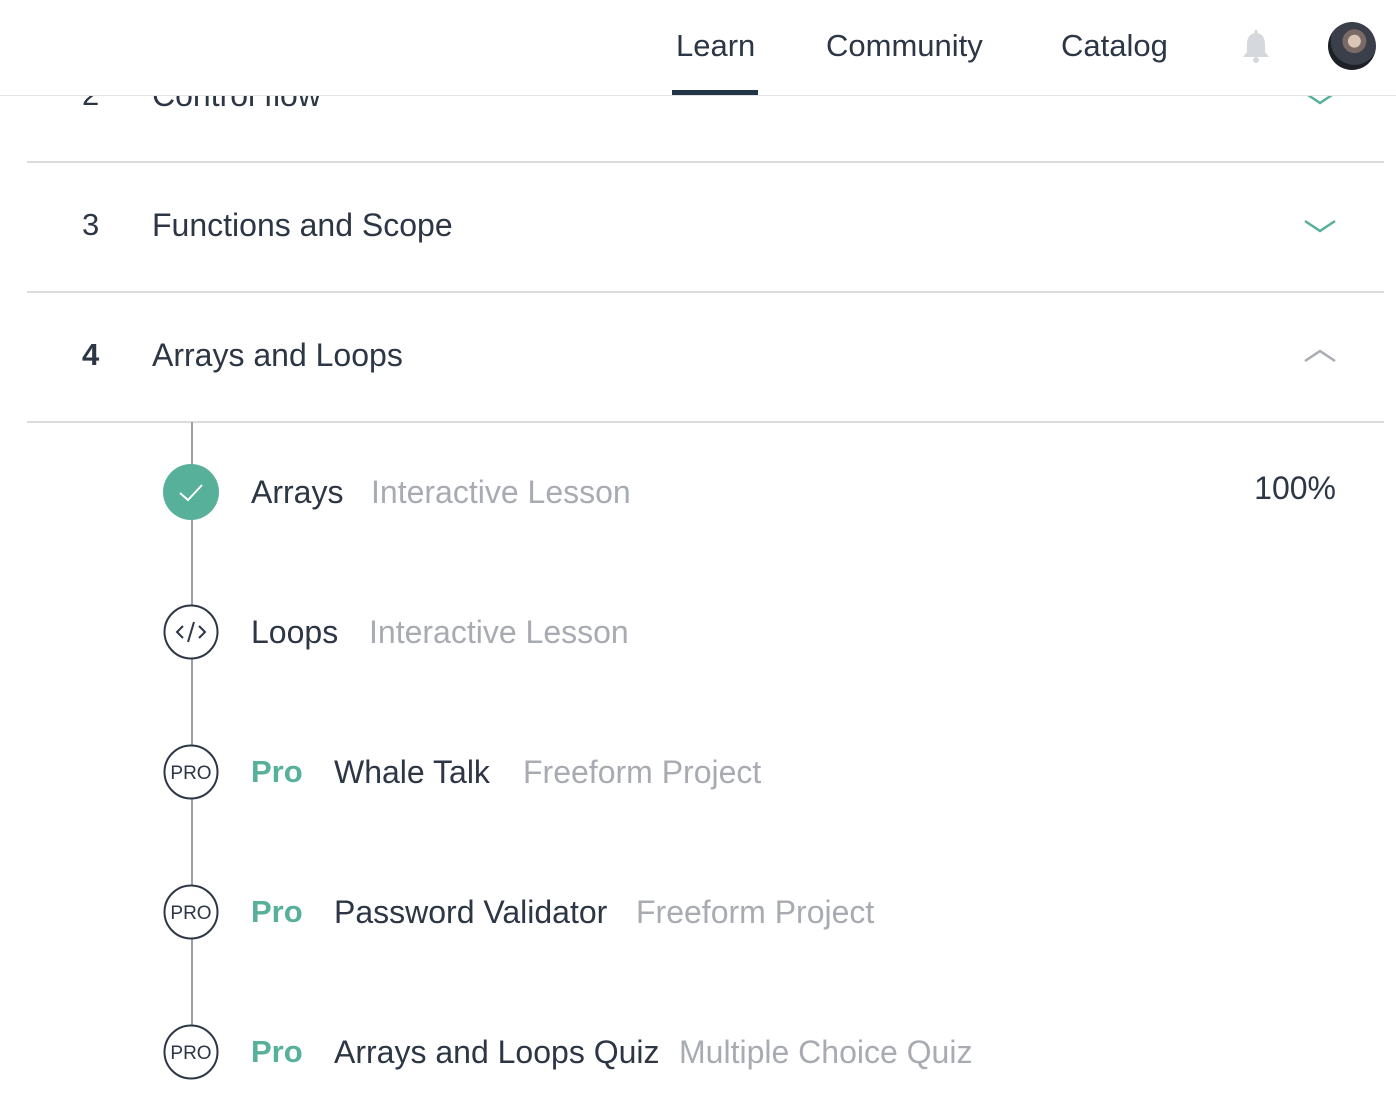  Describe the element at coordinates (715, 92) in the screenshot. I see `active-tab-underline` at that location.